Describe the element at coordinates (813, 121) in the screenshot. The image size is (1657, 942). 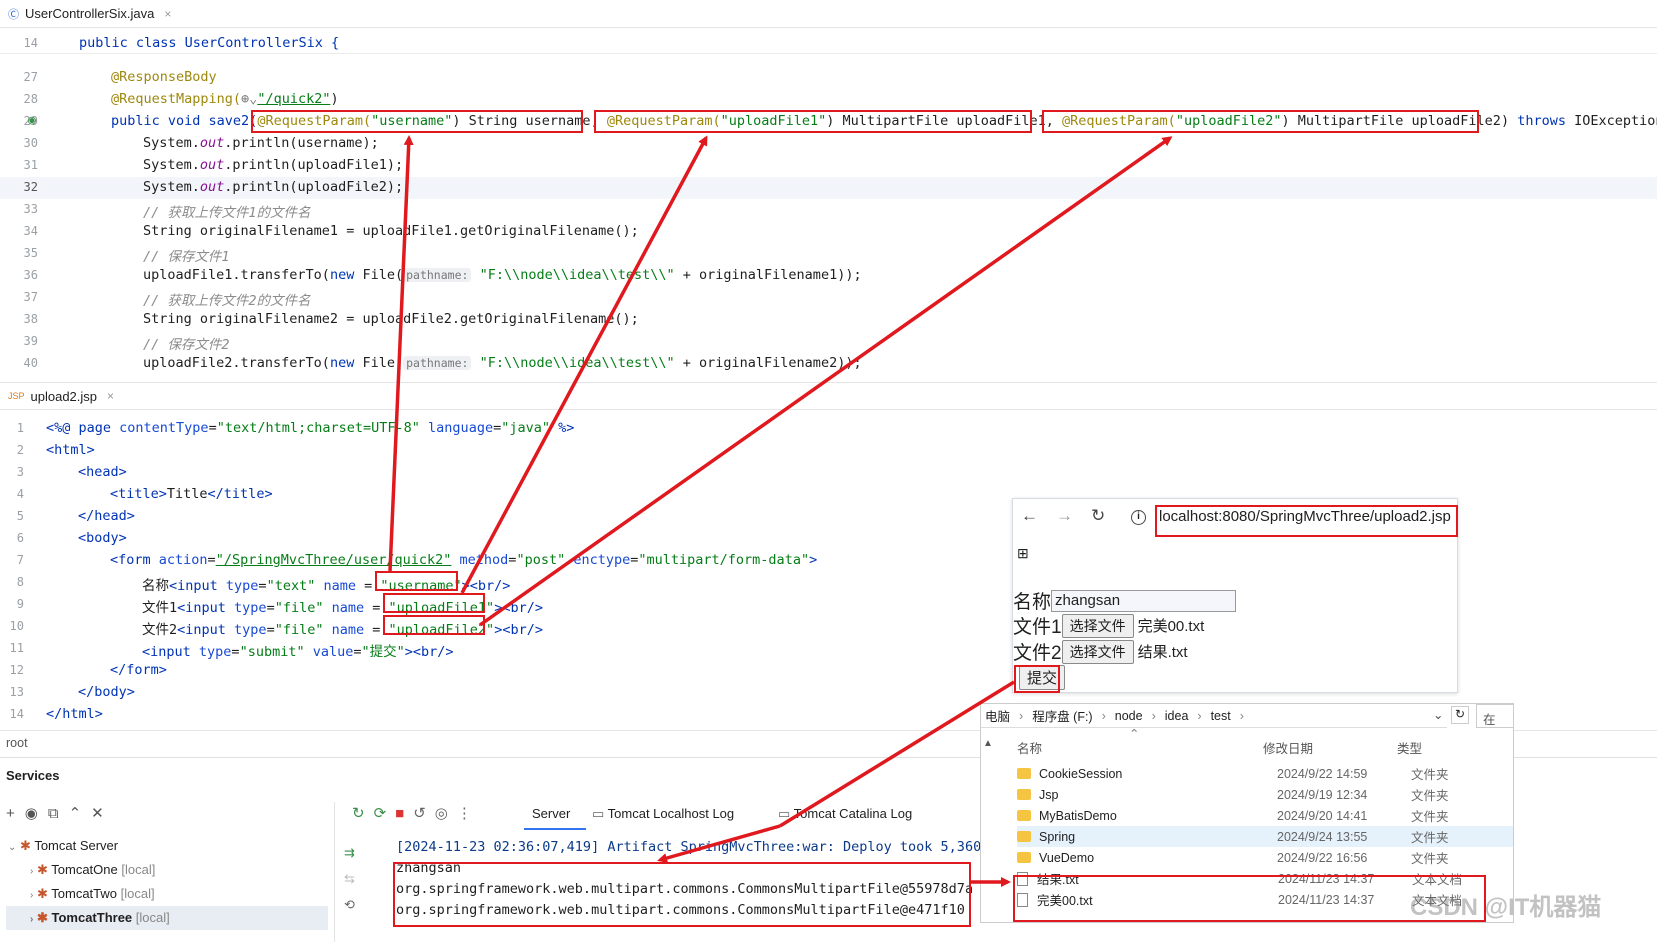
I see `highlight-box-param-file1` at that location.